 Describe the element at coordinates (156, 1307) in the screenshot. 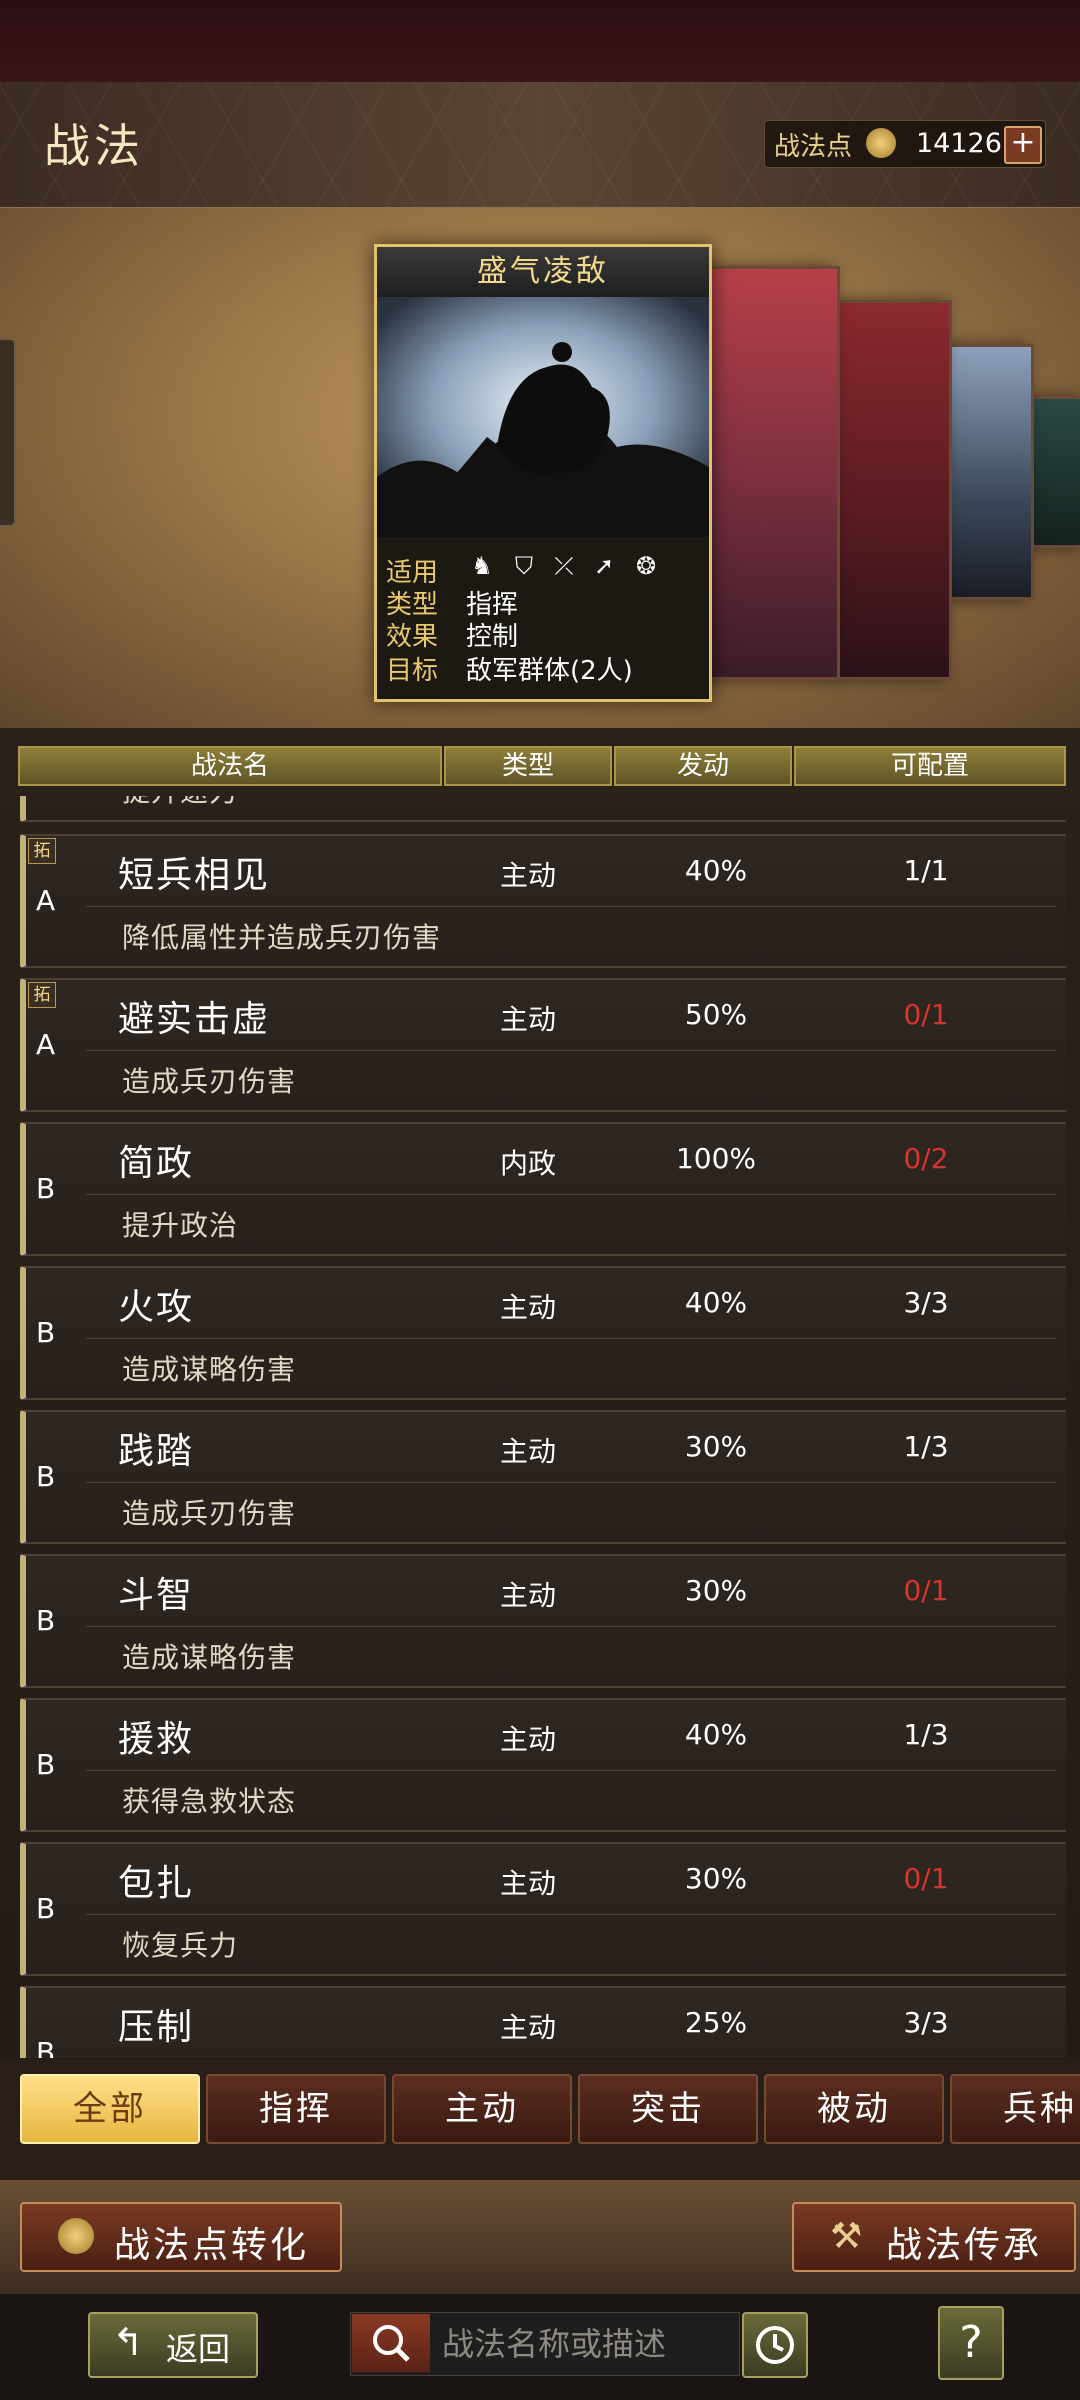

I see `tactic-name: 火攻` at that location.